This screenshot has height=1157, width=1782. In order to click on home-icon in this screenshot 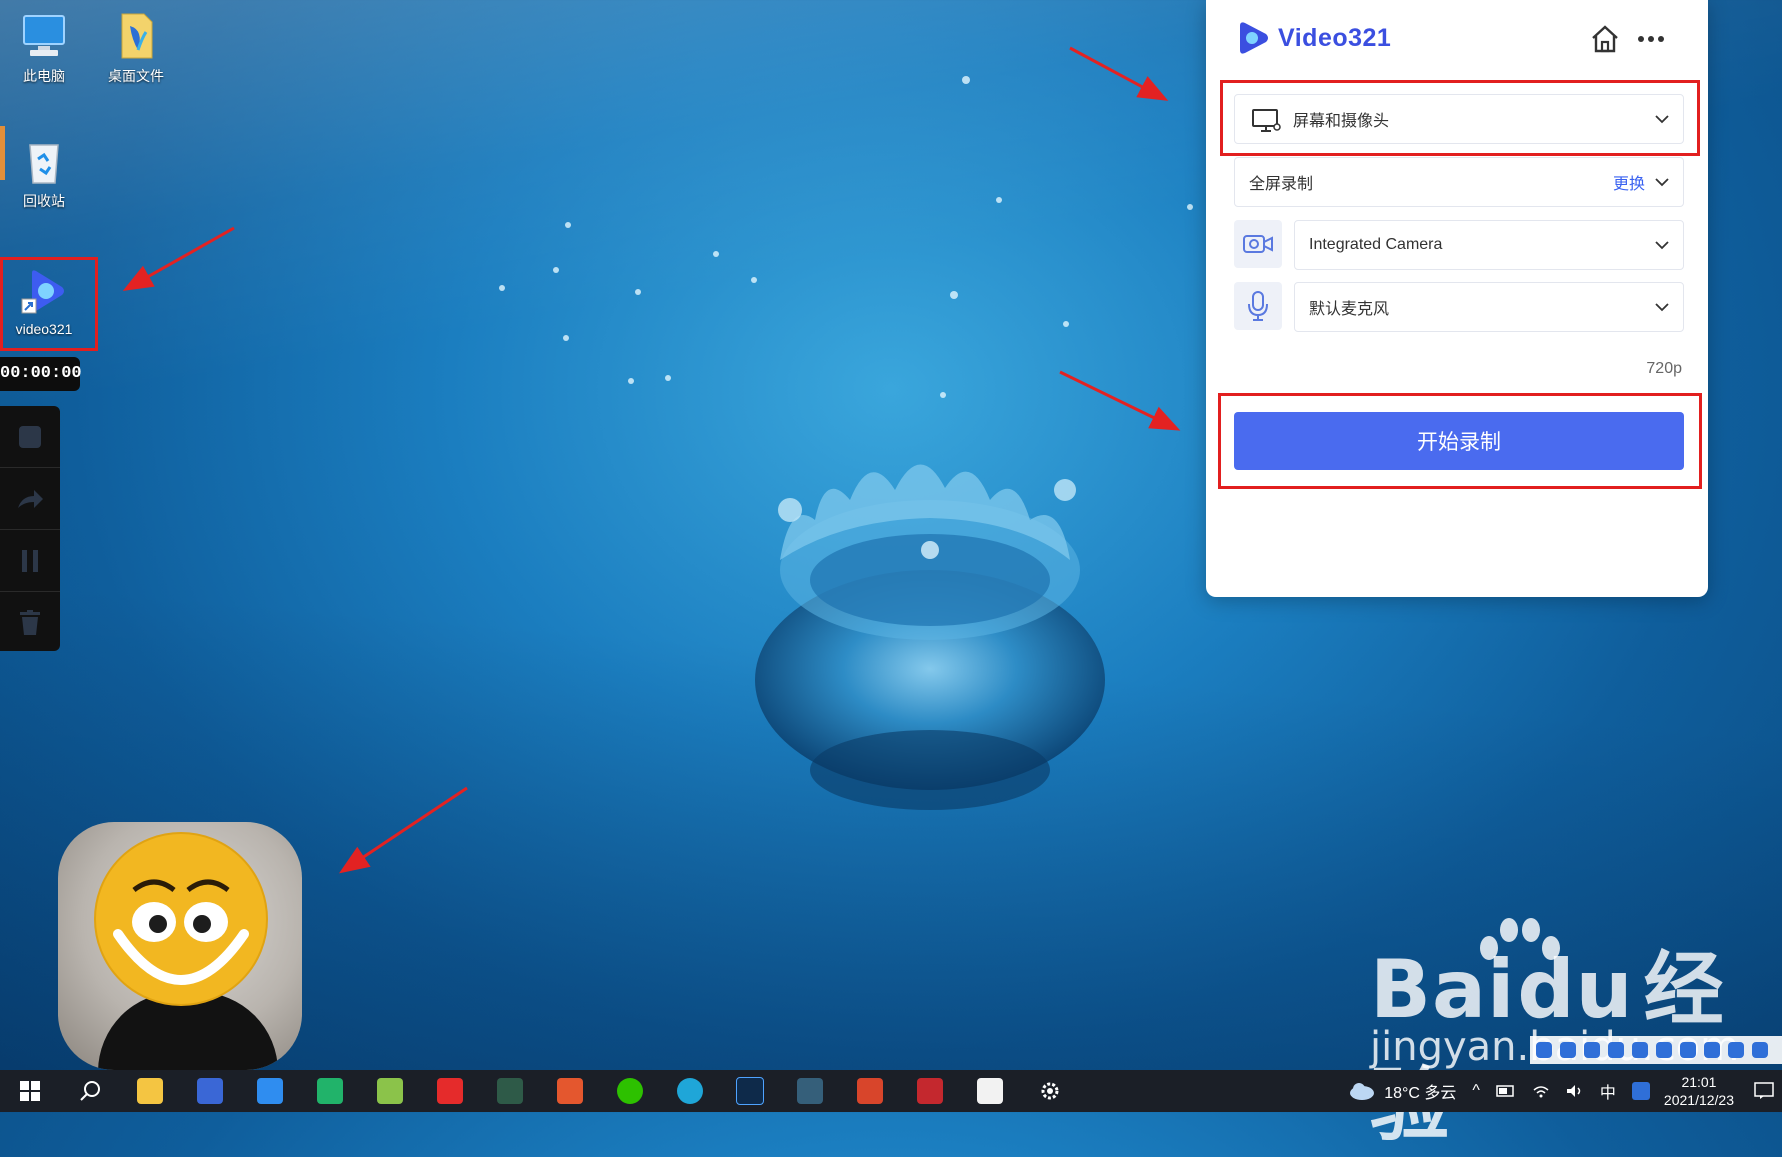, I will do `click(1605, 39)`.